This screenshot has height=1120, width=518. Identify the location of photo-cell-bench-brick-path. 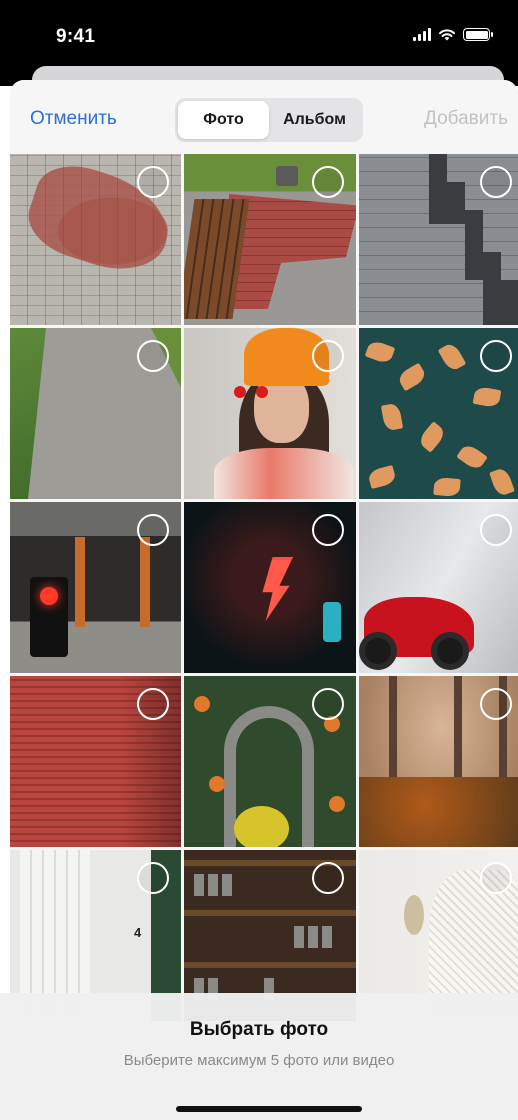
(270, 239).